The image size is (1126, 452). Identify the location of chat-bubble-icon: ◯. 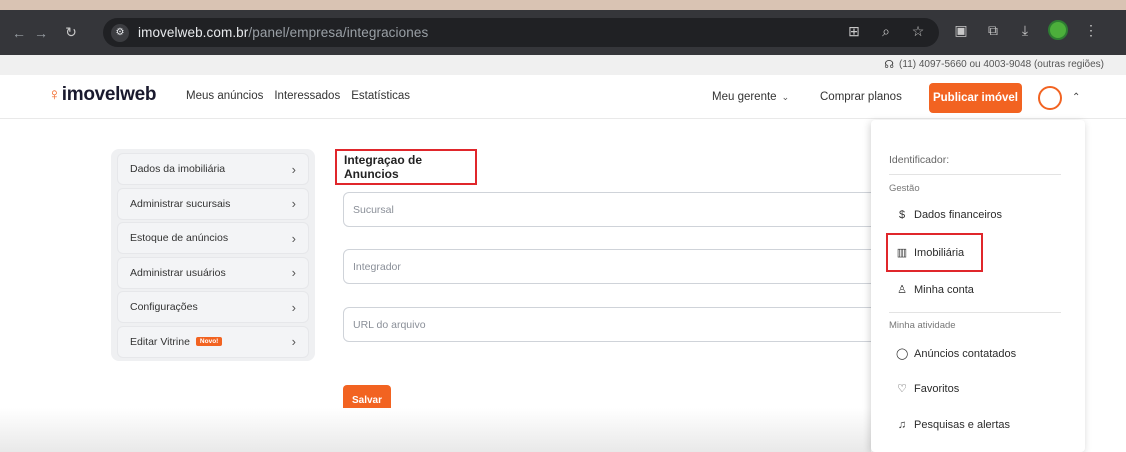
(902, 354).